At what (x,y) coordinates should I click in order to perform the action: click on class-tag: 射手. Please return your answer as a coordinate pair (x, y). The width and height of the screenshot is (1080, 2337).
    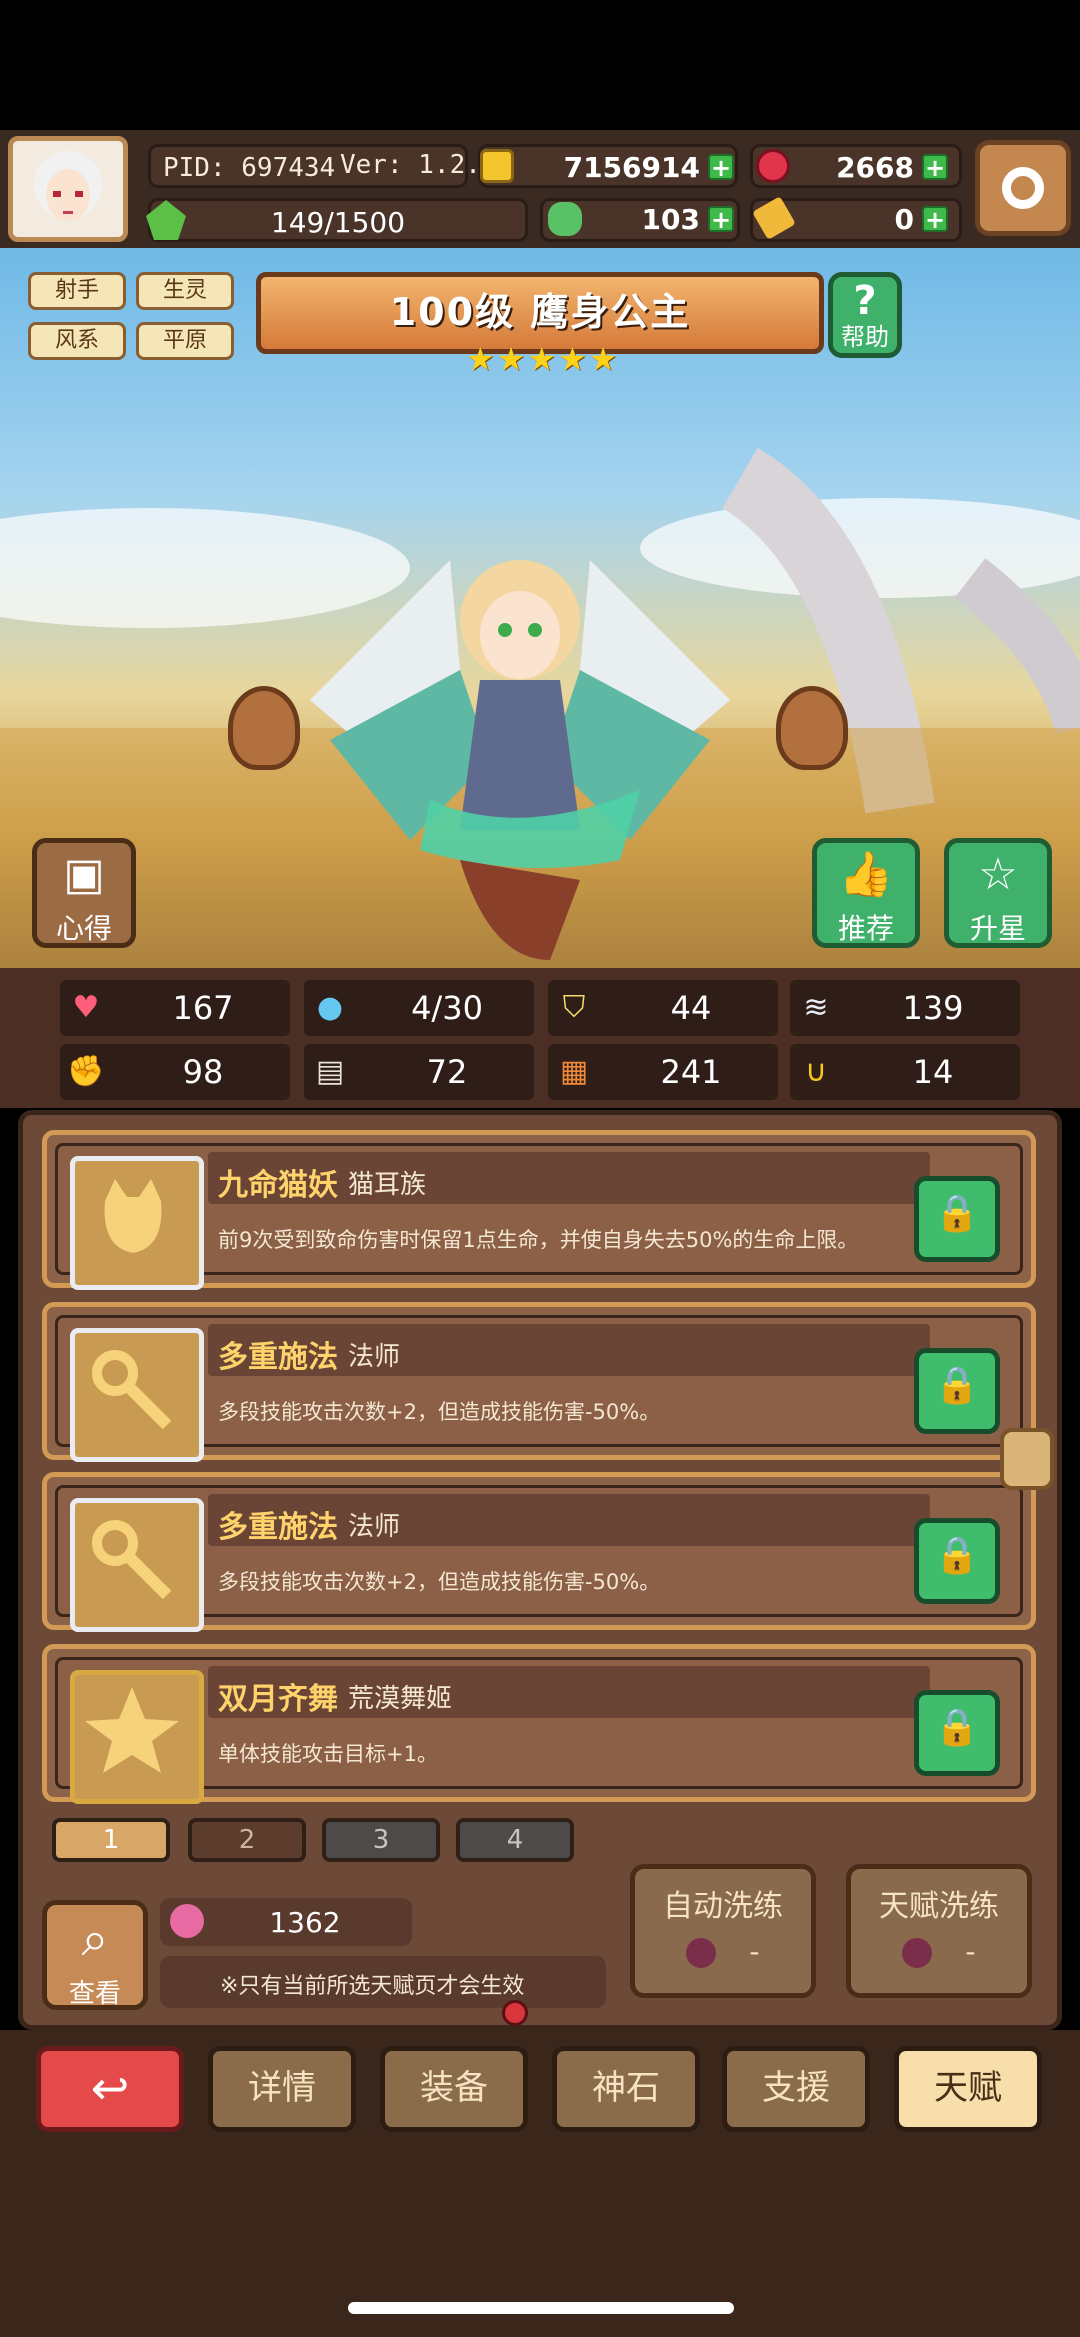
    Looking at the image, I should click on (77, 291).